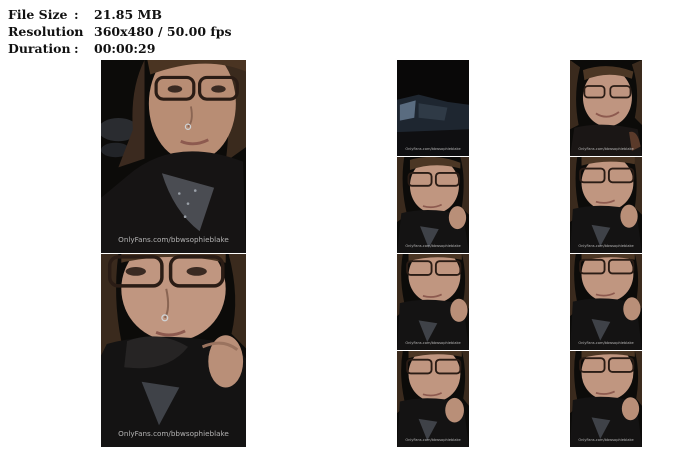 The image size is (693, 451). I want to click on frame-image-face-glasses, so click(173, 156).